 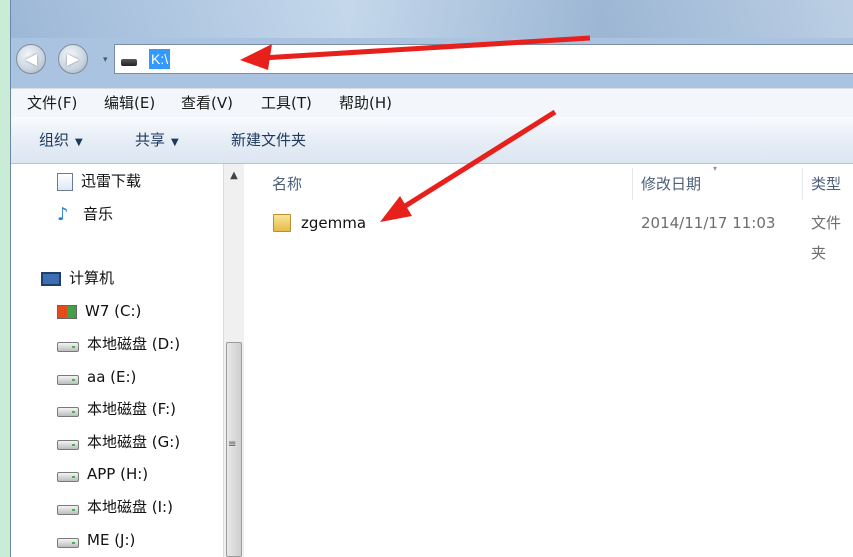 I want to click on file-date: 2014/11/17 11:03, so click(x=708, y=223).